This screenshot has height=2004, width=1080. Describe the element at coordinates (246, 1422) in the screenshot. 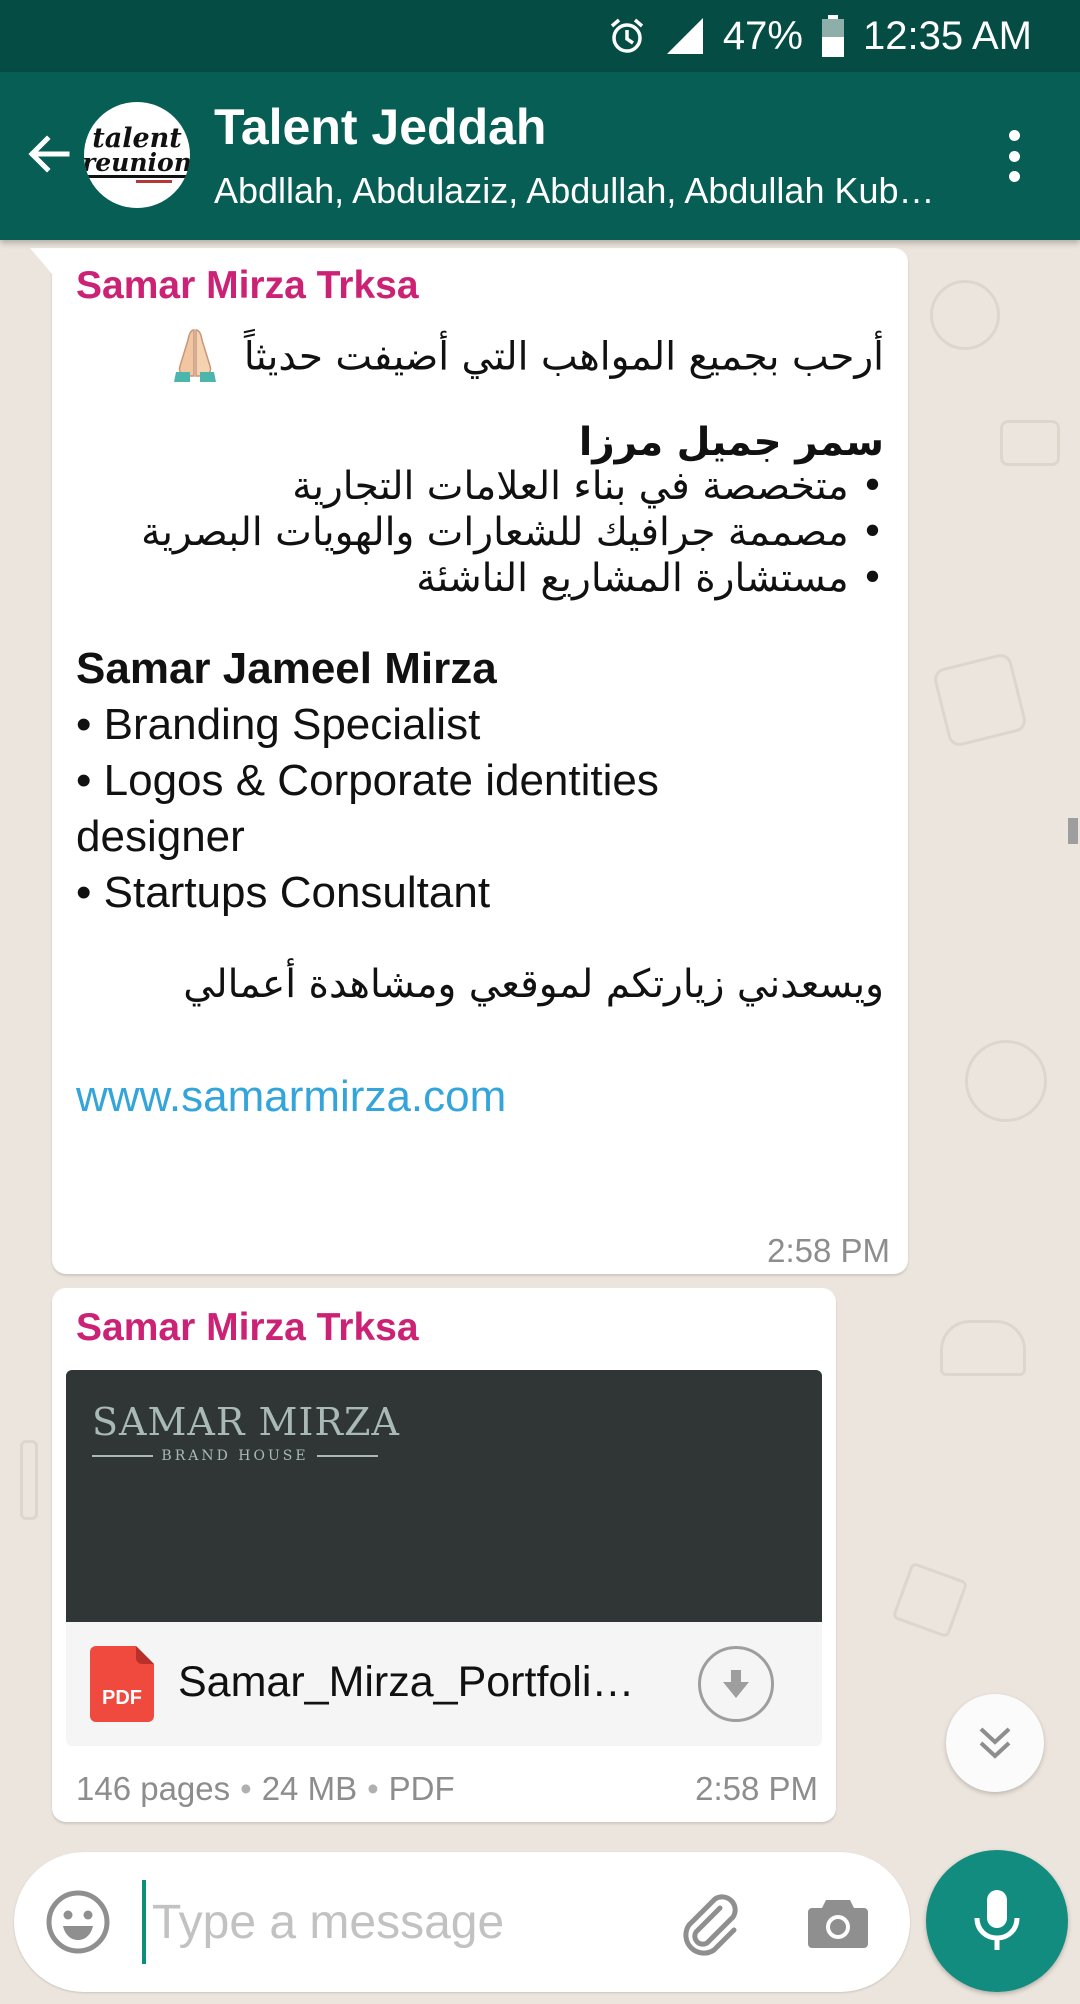

I see `preview-brand-name: SAMAR MIRZA` at that location.